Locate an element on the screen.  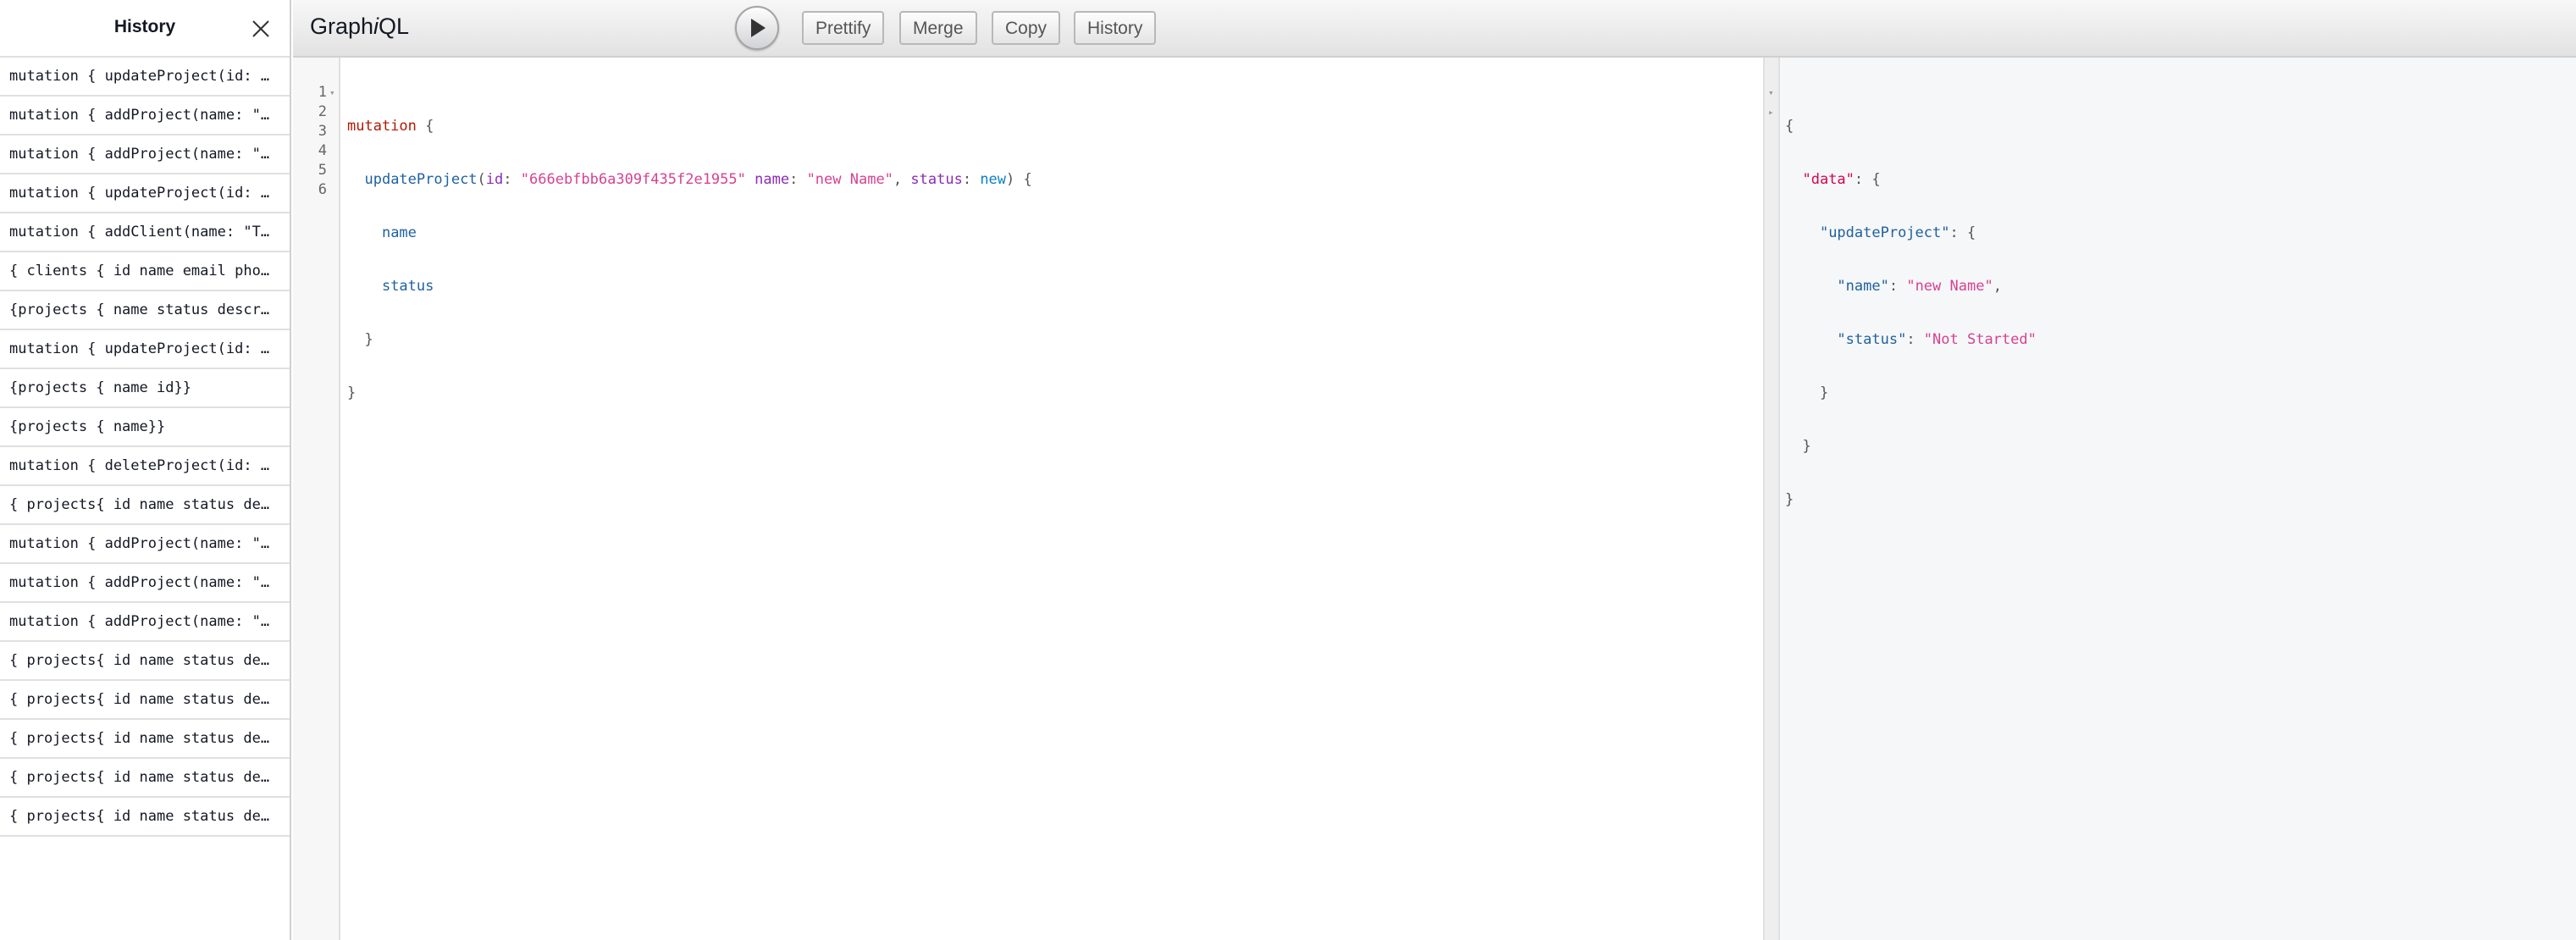
json-key: "updateProject" is located at coordinates (1884, 233).